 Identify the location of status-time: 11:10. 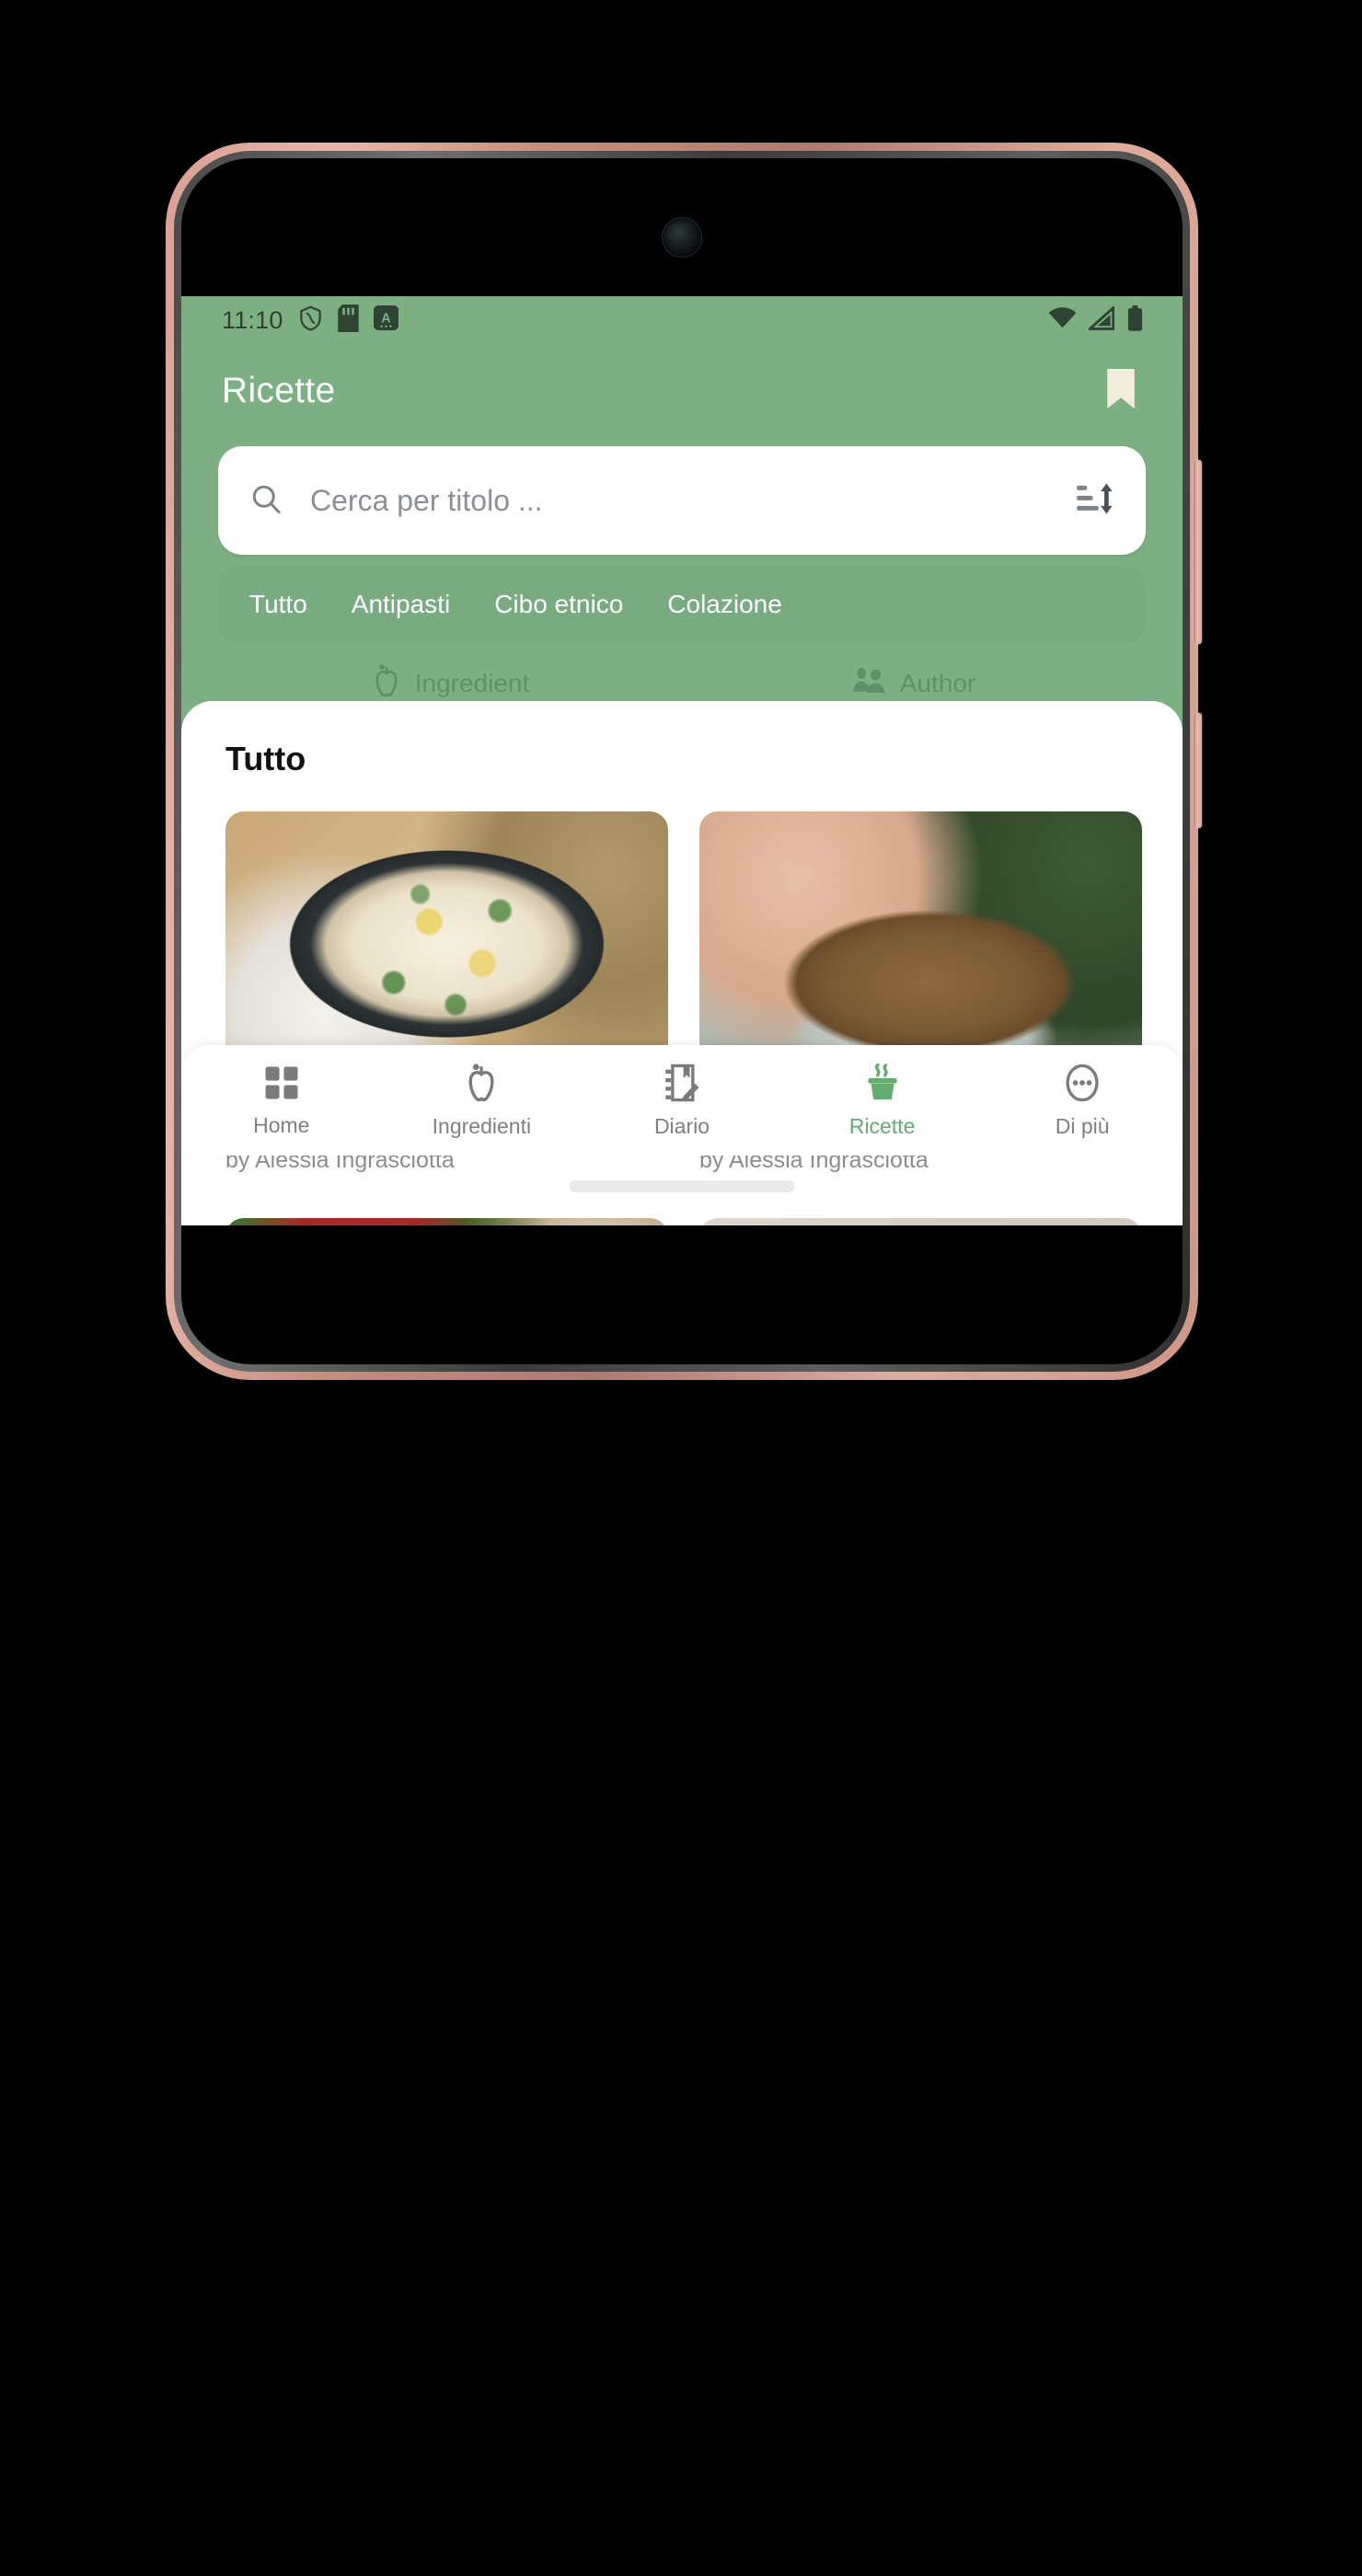
(252, 319).